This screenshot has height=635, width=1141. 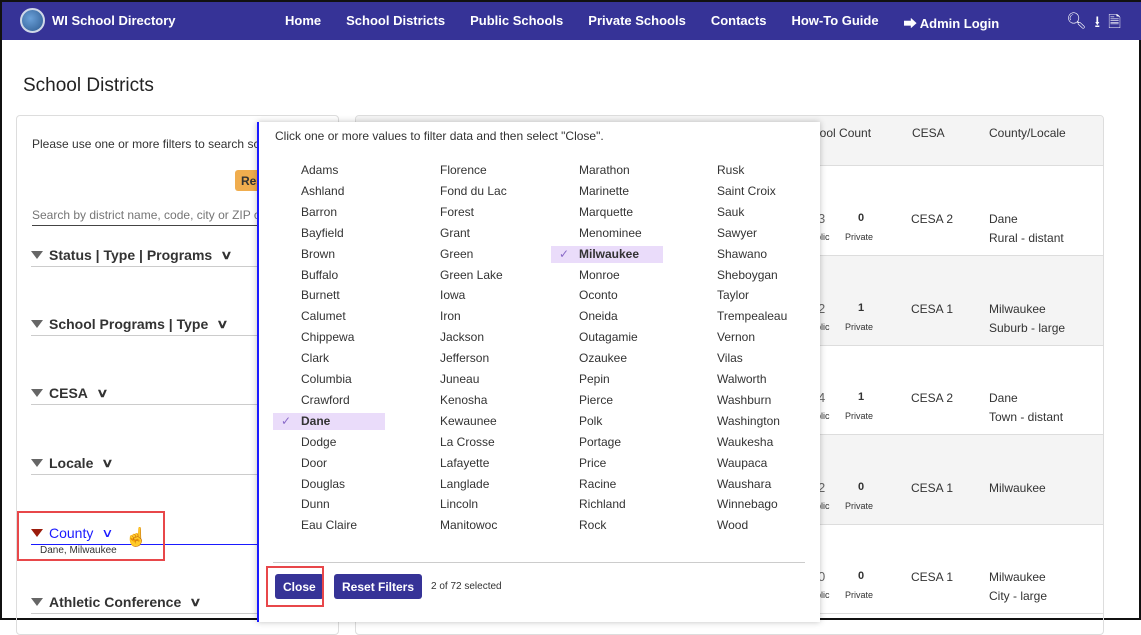 I want to click on nav-link-home: Home, so click(x=303, y=22).